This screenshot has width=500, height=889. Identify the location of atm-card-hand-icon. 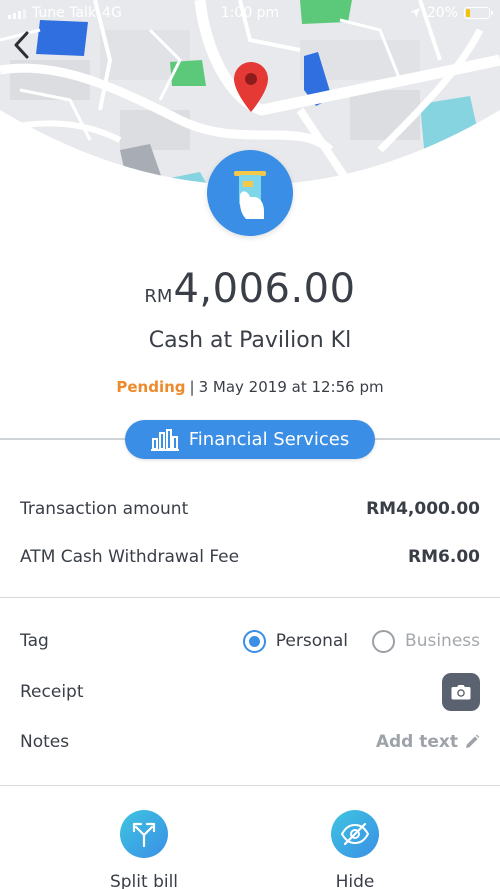
(250, 195).